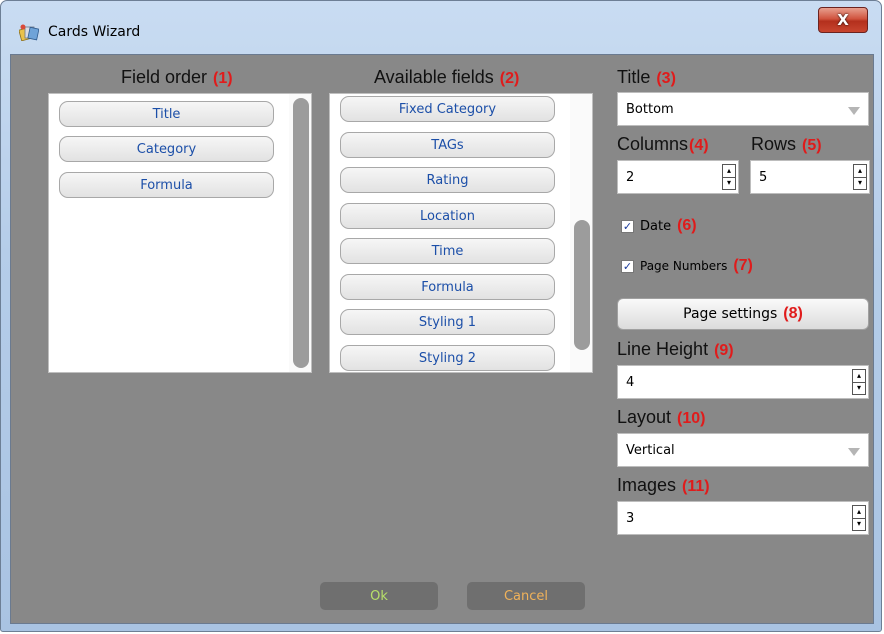 This screenshot has width=884, height=634. Describe the element at coordinates (793, 313) in the screenshot. I see `page-settings-number: (8)` at that location.